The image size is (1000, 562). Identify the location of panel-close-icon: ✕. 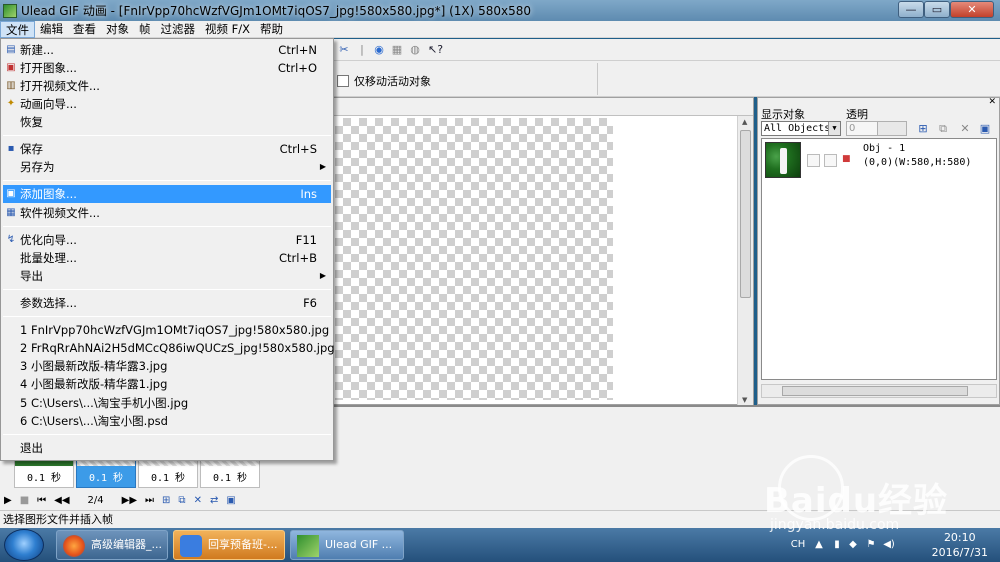
(992, 102).